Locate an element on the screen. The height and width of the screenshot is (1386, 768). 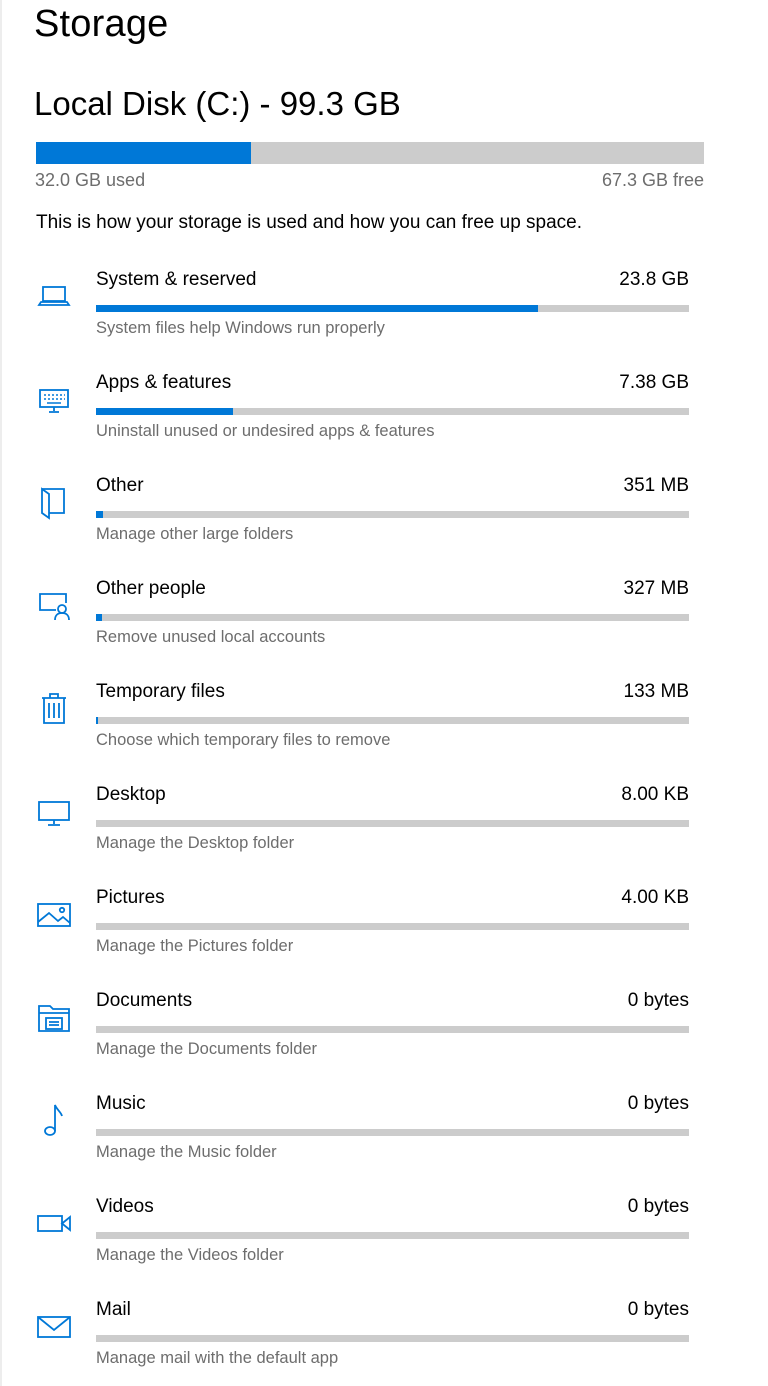
page-title: Storage is located at coordinates (101, 24).